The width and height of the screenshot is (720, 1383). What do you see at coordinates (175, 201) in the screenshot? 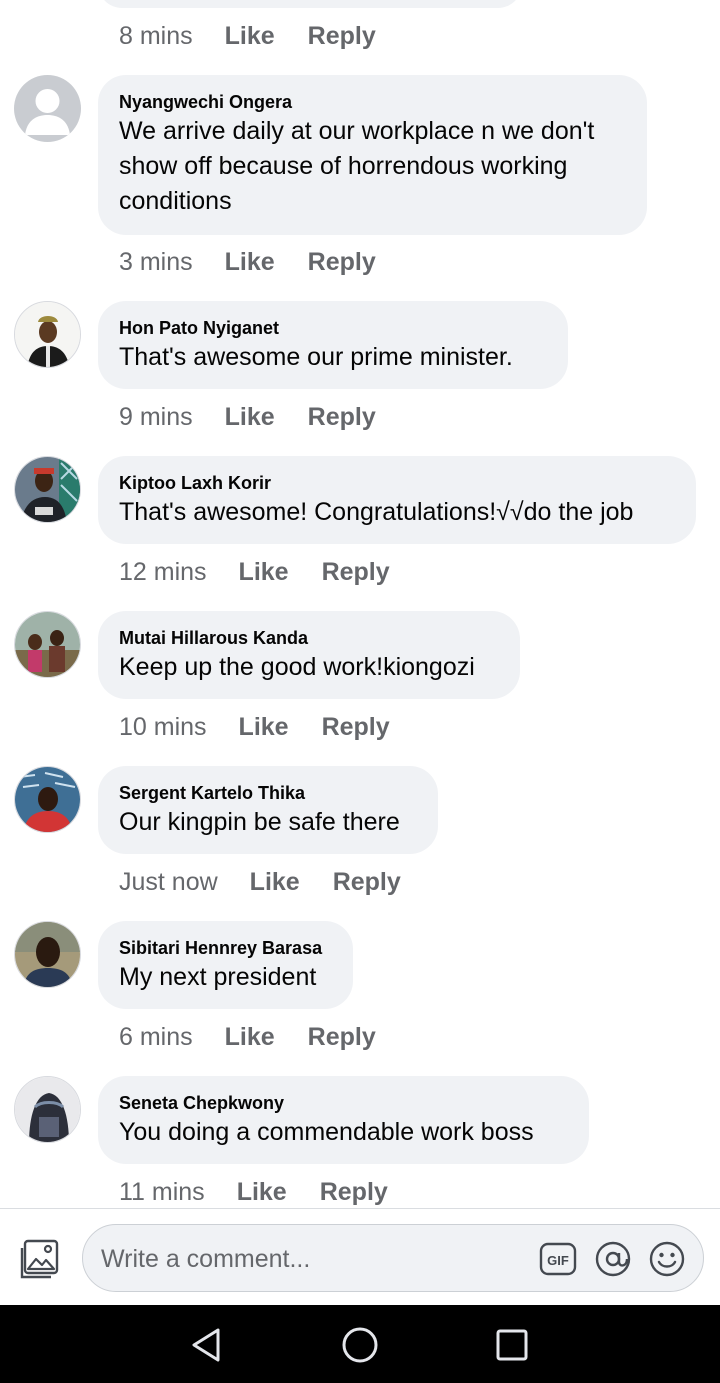
I see `comment-text-line: conditions` at bounding box center [175, 201].